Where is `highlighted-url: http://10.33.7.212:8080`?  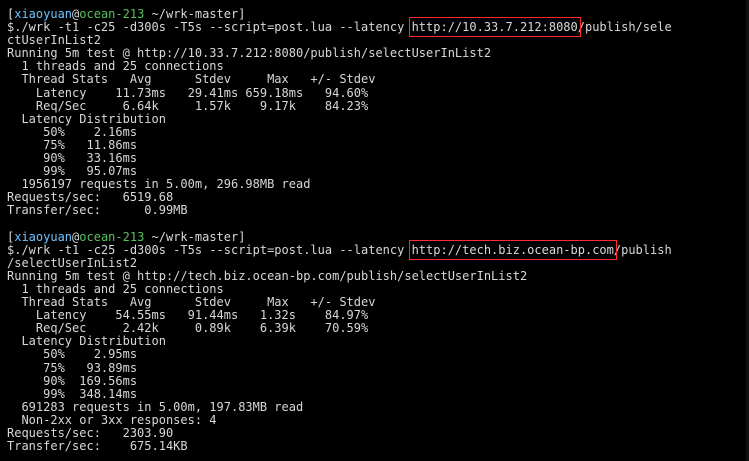
highlighted-url: http://10.33.7.212:8080 is located at coordinates (494, 27).